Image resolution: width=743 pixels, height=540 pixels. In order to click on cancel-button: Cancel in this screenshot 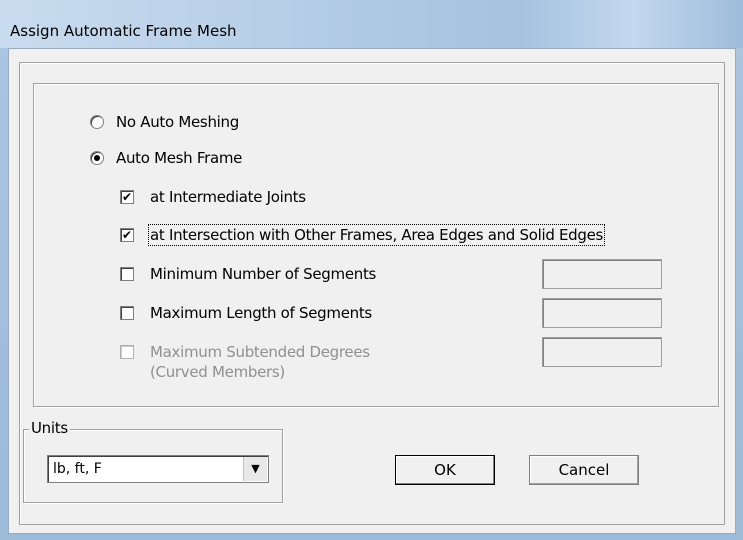, I will do `click(584, 470)`.